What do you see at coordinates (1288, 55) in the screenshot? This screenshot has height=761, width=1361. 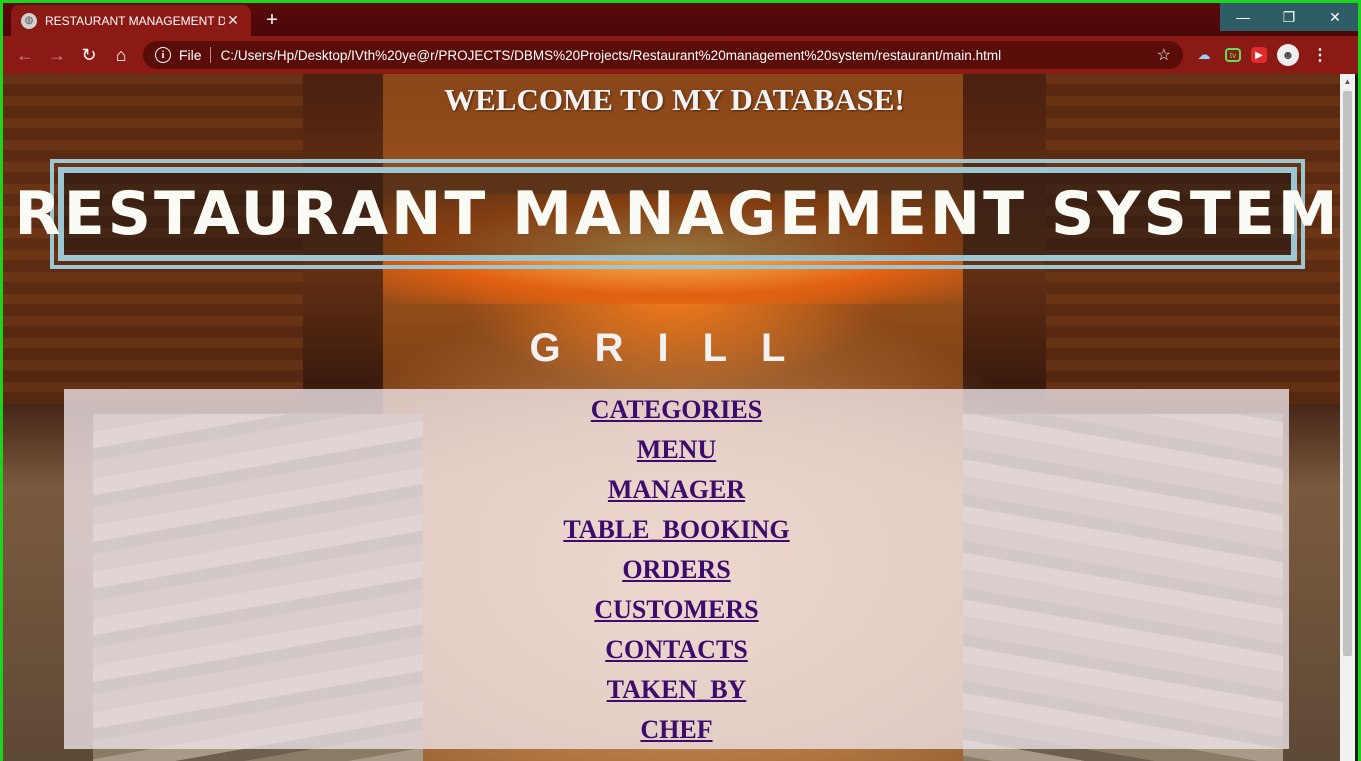 I see `profile-avatar-icon: ☻` at bounding box center [1288, 55].